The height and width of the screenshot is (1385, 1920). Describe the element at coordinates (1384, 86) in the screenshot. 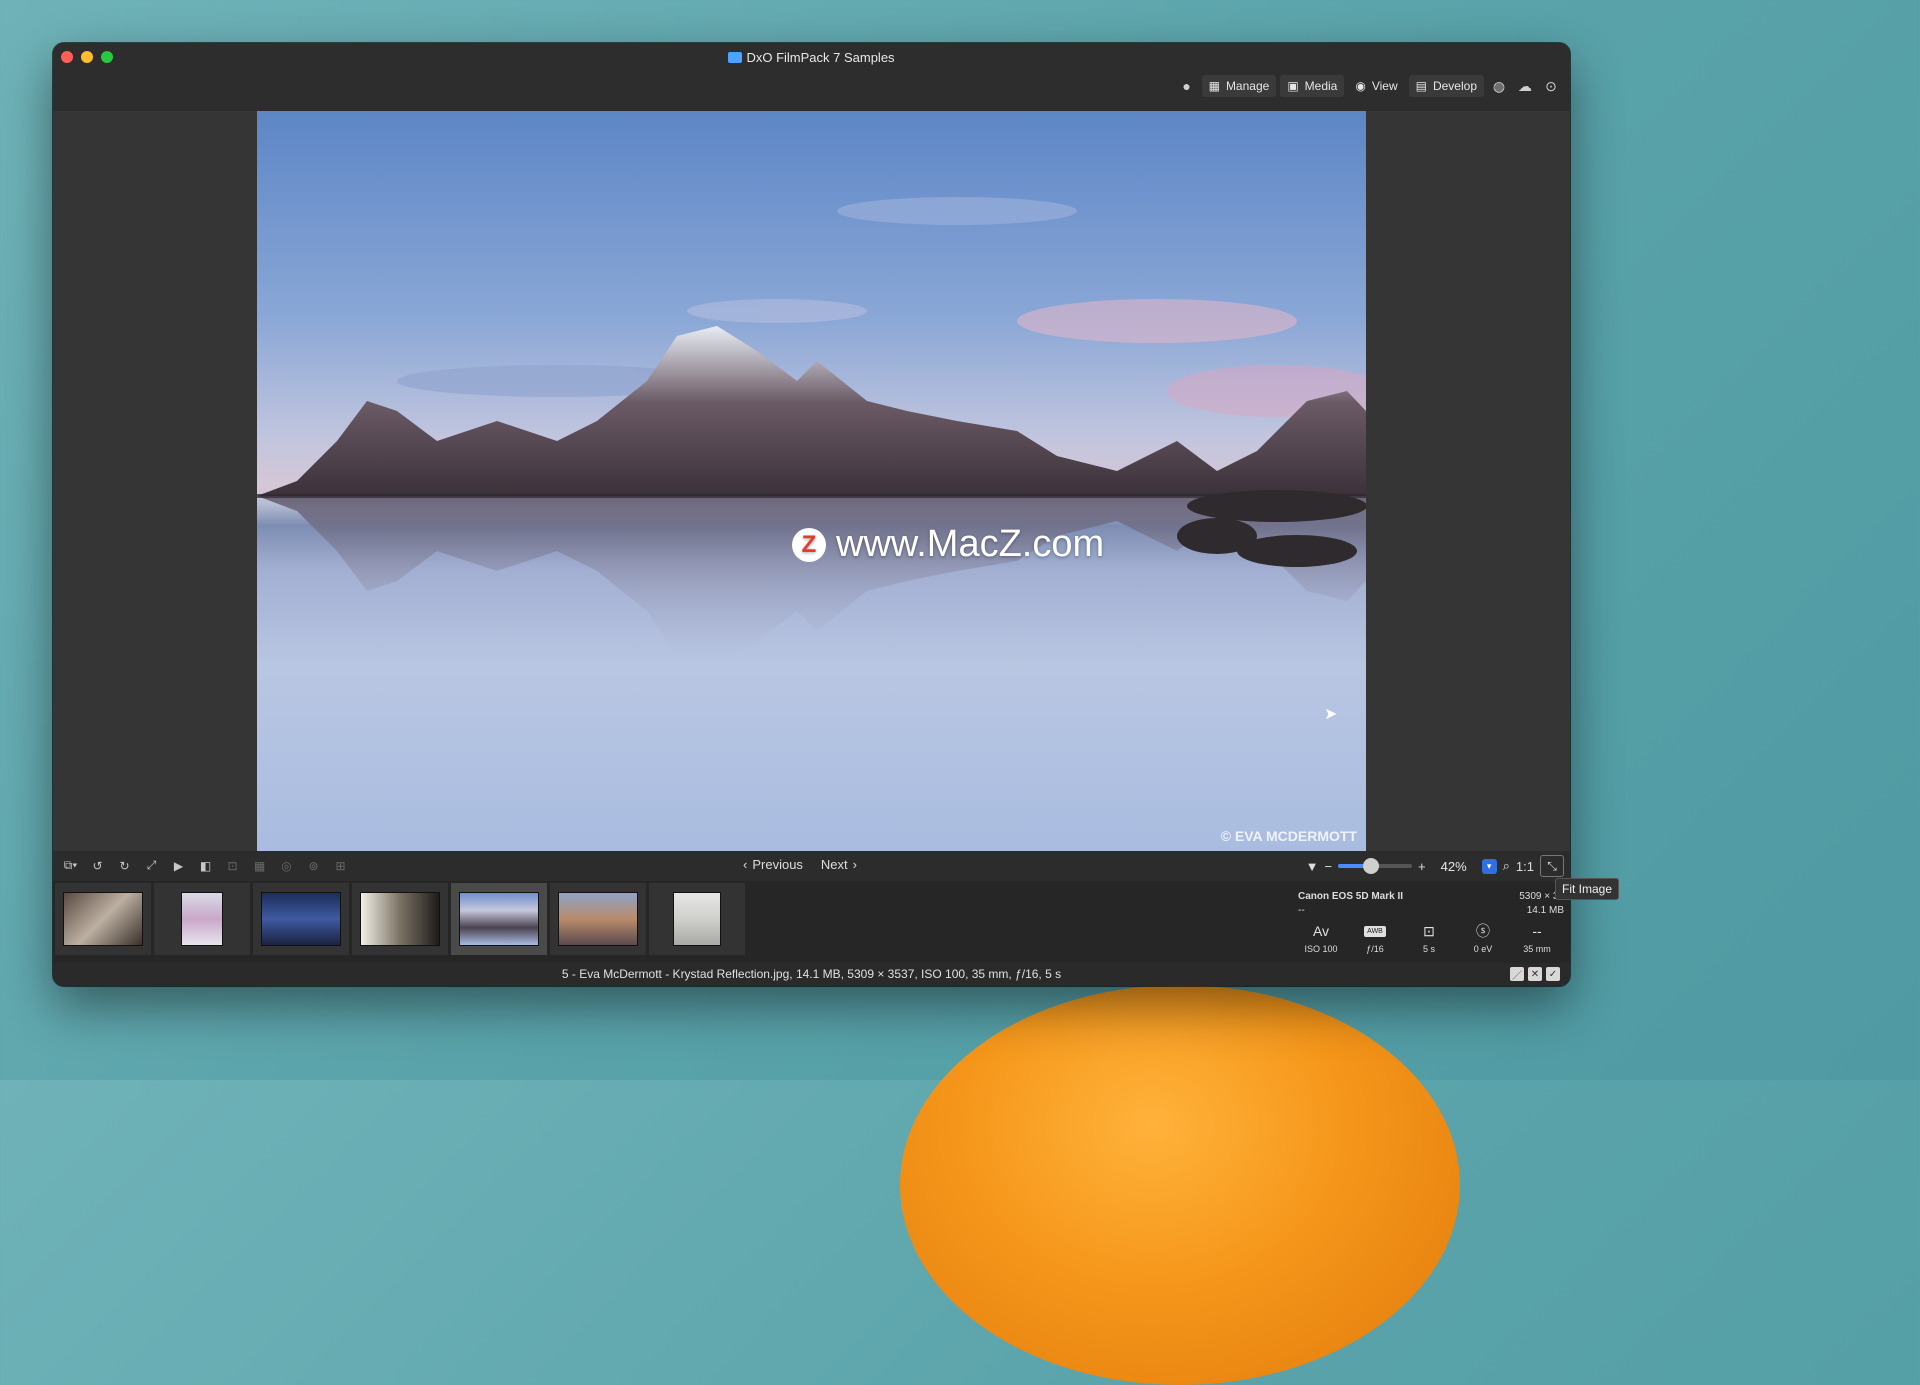

I see `view-label: View` at that location.